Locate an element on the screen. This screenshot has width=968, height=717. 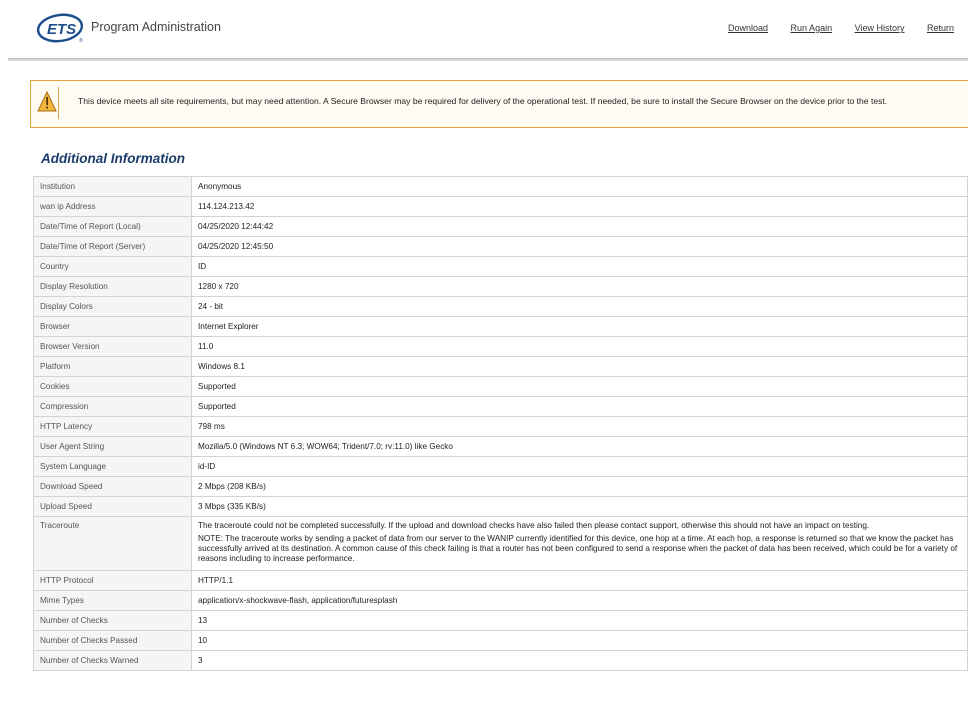
row-value: 11.0 is located at coordinates (579, 346).